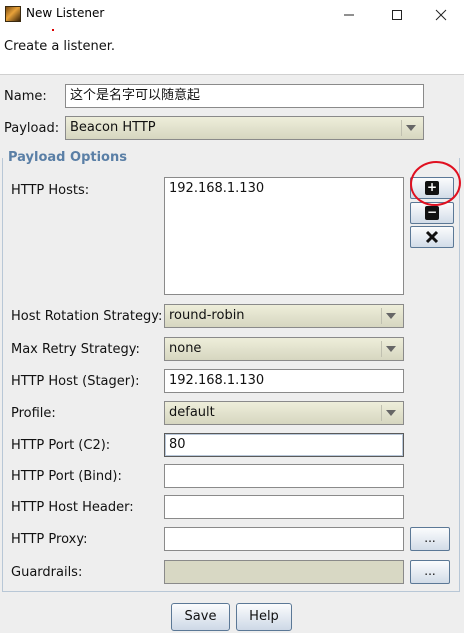  I want to click on host-rotation-select: round-robin, so click(284, 316).